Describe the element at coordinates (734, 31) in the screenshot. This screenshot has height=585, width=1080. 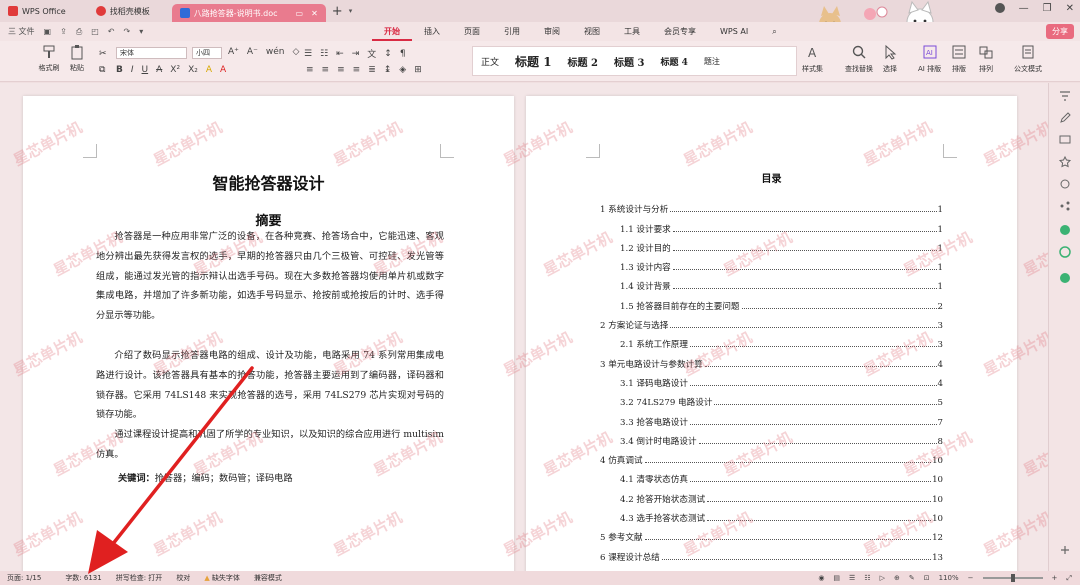
I see `tab-wps-ai: WPS AI` at that location.